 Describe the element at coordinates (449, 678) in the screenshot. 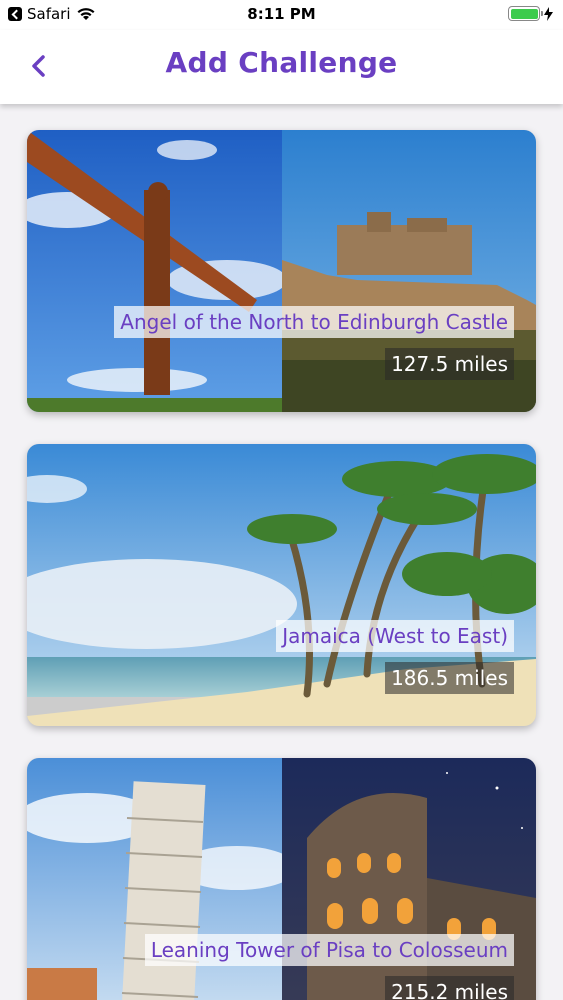

I see `challenge-distance: 186.5 miles` at that location.